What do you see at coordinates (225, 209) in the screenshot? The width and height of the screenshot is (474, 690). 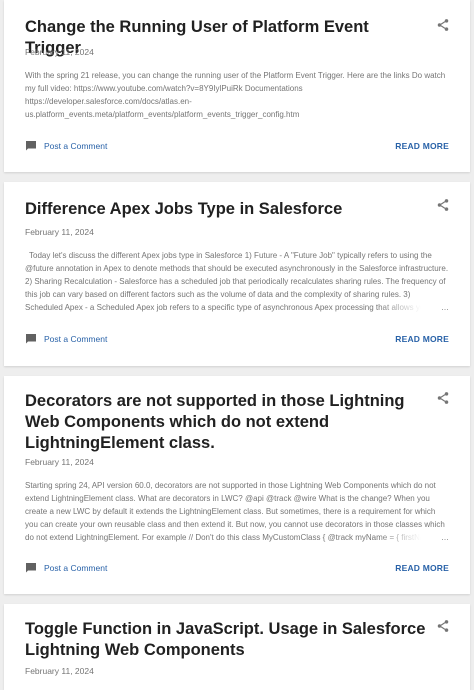 I see `post-title: Difference Apex Jobs Type in Salesforce` at bounding box center [225, 209].